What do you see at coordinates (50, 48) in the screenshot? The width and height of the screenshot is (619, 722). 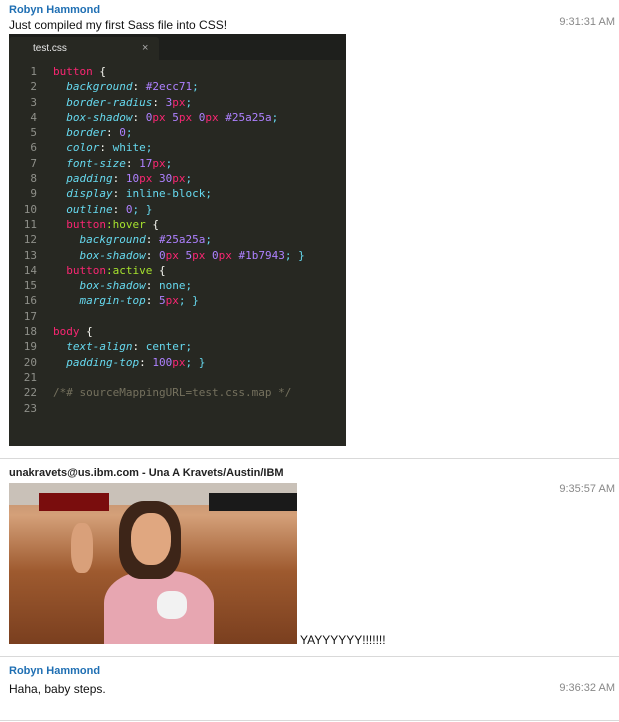 I see `tab-label: test.css` at bounding box center [50, 48].